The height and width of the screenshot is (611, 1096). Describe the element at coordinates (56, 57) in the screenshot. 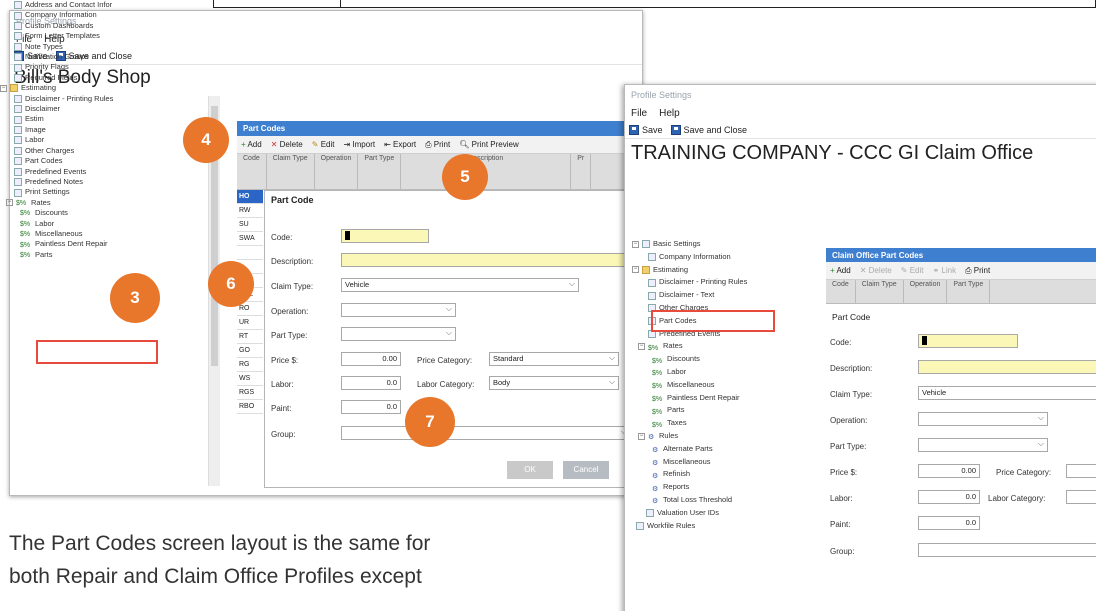

I see `tree-item: Notification Groups` at that location.